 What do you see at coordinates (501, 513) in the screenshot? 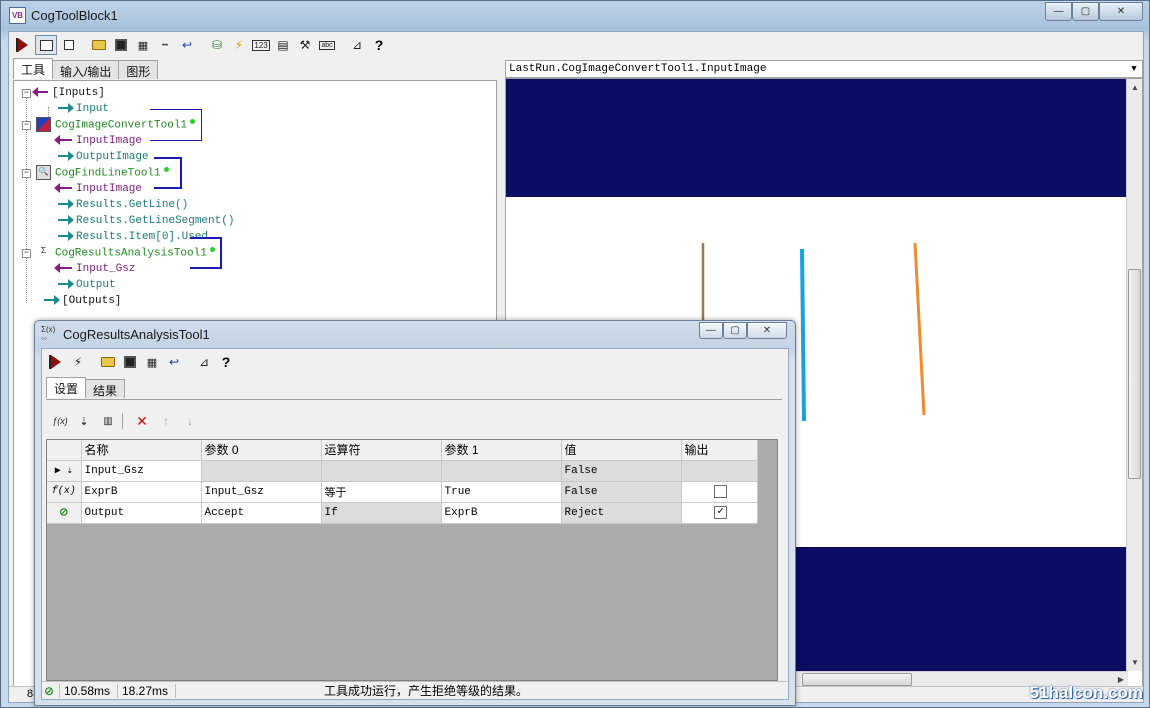
I see `cell-param1: ExprB` at bounding box center [501, 513].